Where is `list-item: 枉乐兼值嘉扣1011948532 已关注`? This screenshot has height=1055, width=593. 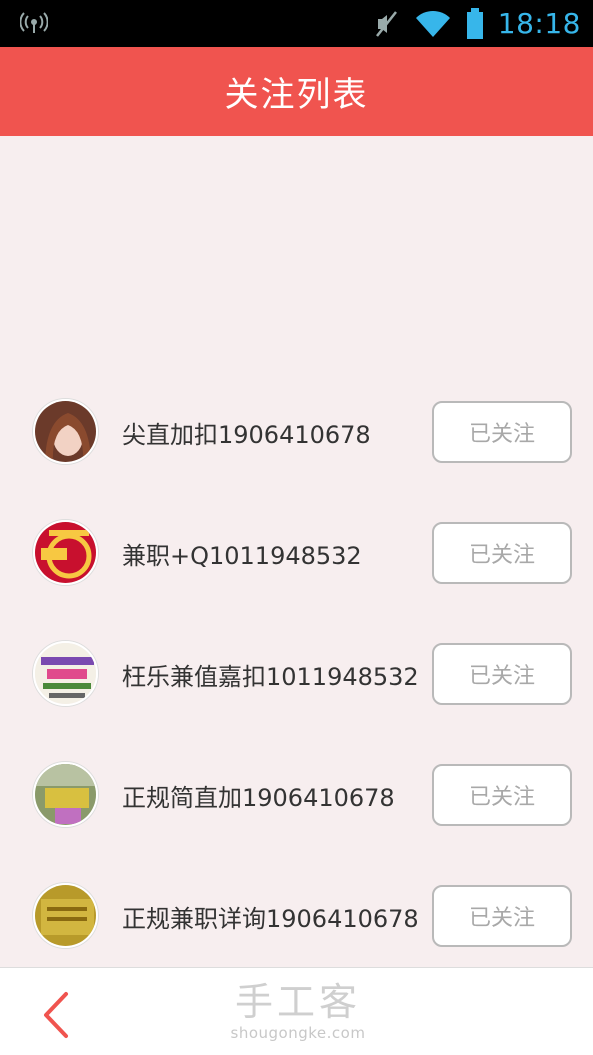
list-item: 枉乐兼值嘉扣1011948532 已关注 is located at coordinates (296, 673).